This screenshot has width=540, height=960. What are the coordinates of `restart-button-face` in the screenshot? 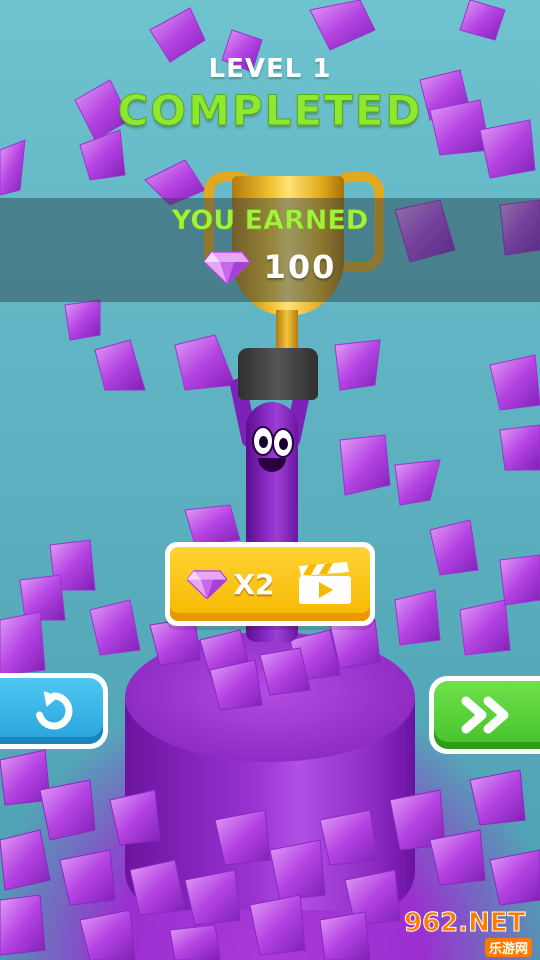 It's located at (51, 711).